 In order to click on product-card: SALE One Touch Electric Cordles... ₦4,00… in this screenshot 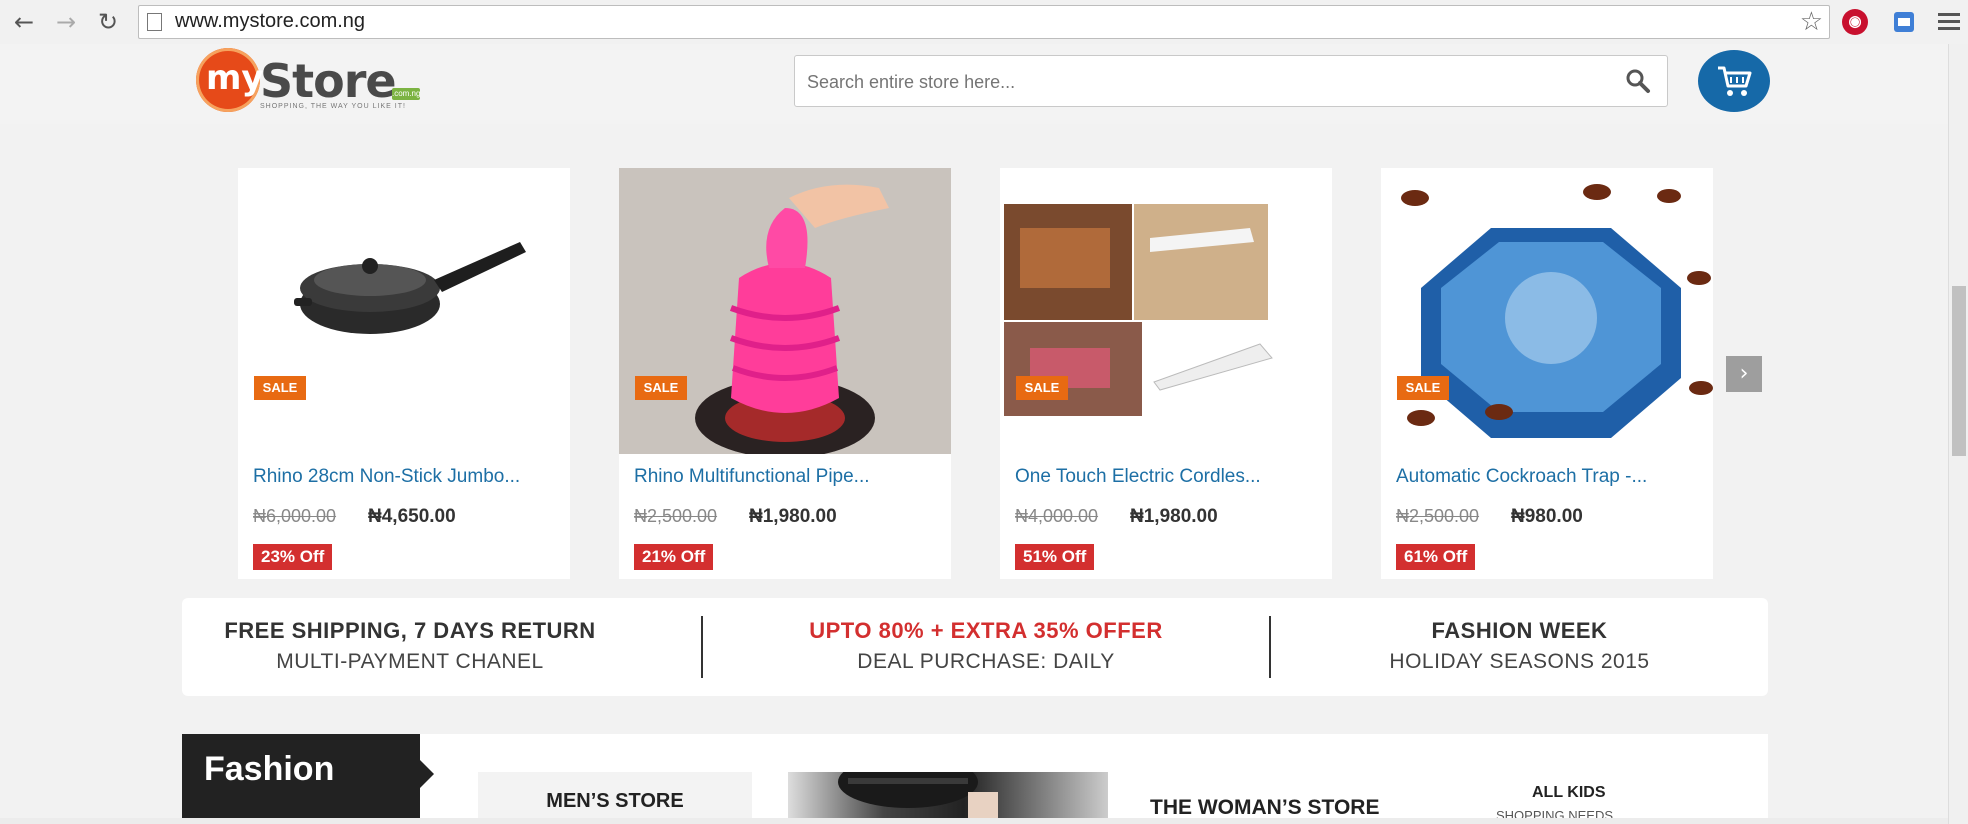, I will do `click(1166, 373)`.